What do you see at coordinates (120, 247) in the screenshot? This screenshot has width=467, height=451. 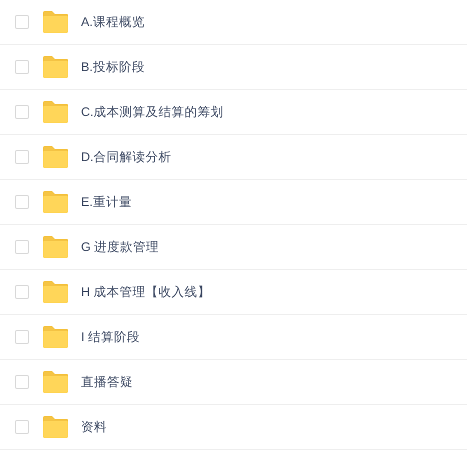 I see `folder-name: G 进度款管理` at bounding box center [120, 247].